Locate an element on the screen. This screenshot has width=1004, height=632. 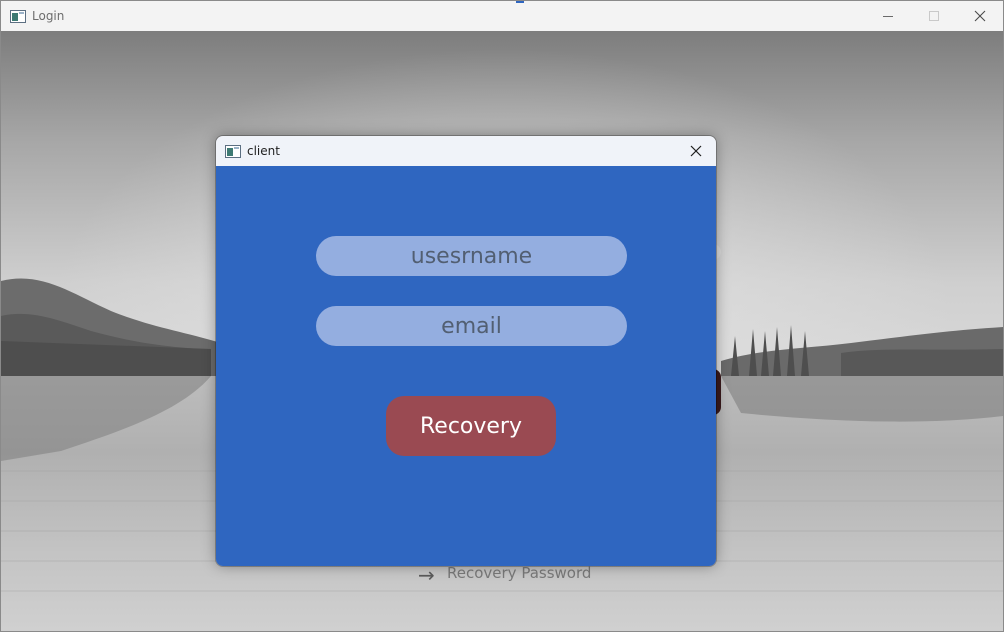
maximize-icon is located at coordinates (934, 16).